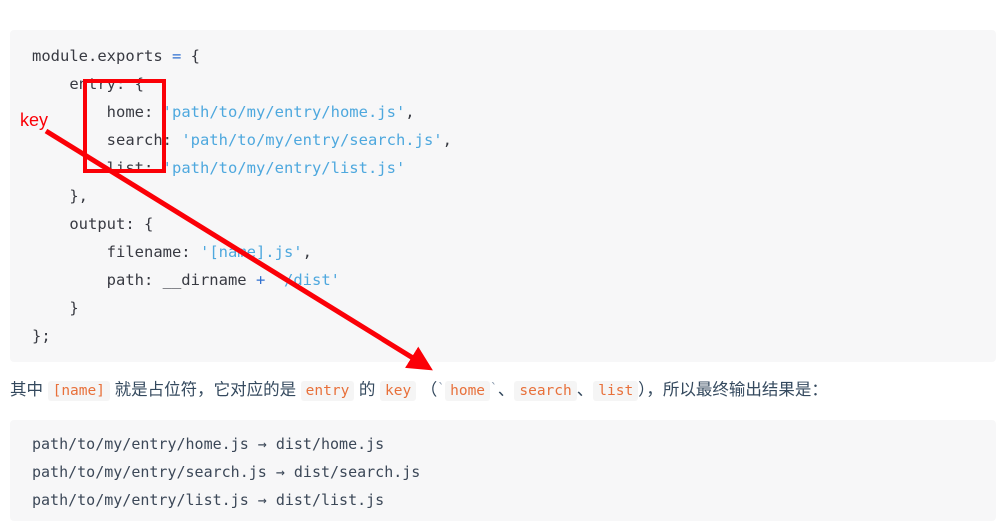 The width and height of the screenshot is (1006, 521). I want to click on paragraph-text: ），所以最终输出结果是：, so click(733, 389).